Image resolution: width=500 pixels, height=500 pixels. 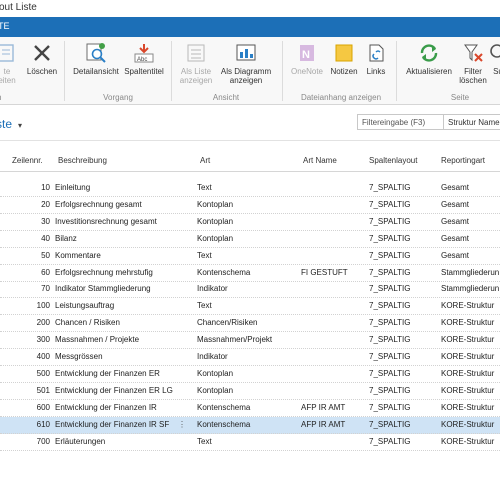 I want to click on as-list-button: Als Liste anzeigen, so click(x=196, y=63).